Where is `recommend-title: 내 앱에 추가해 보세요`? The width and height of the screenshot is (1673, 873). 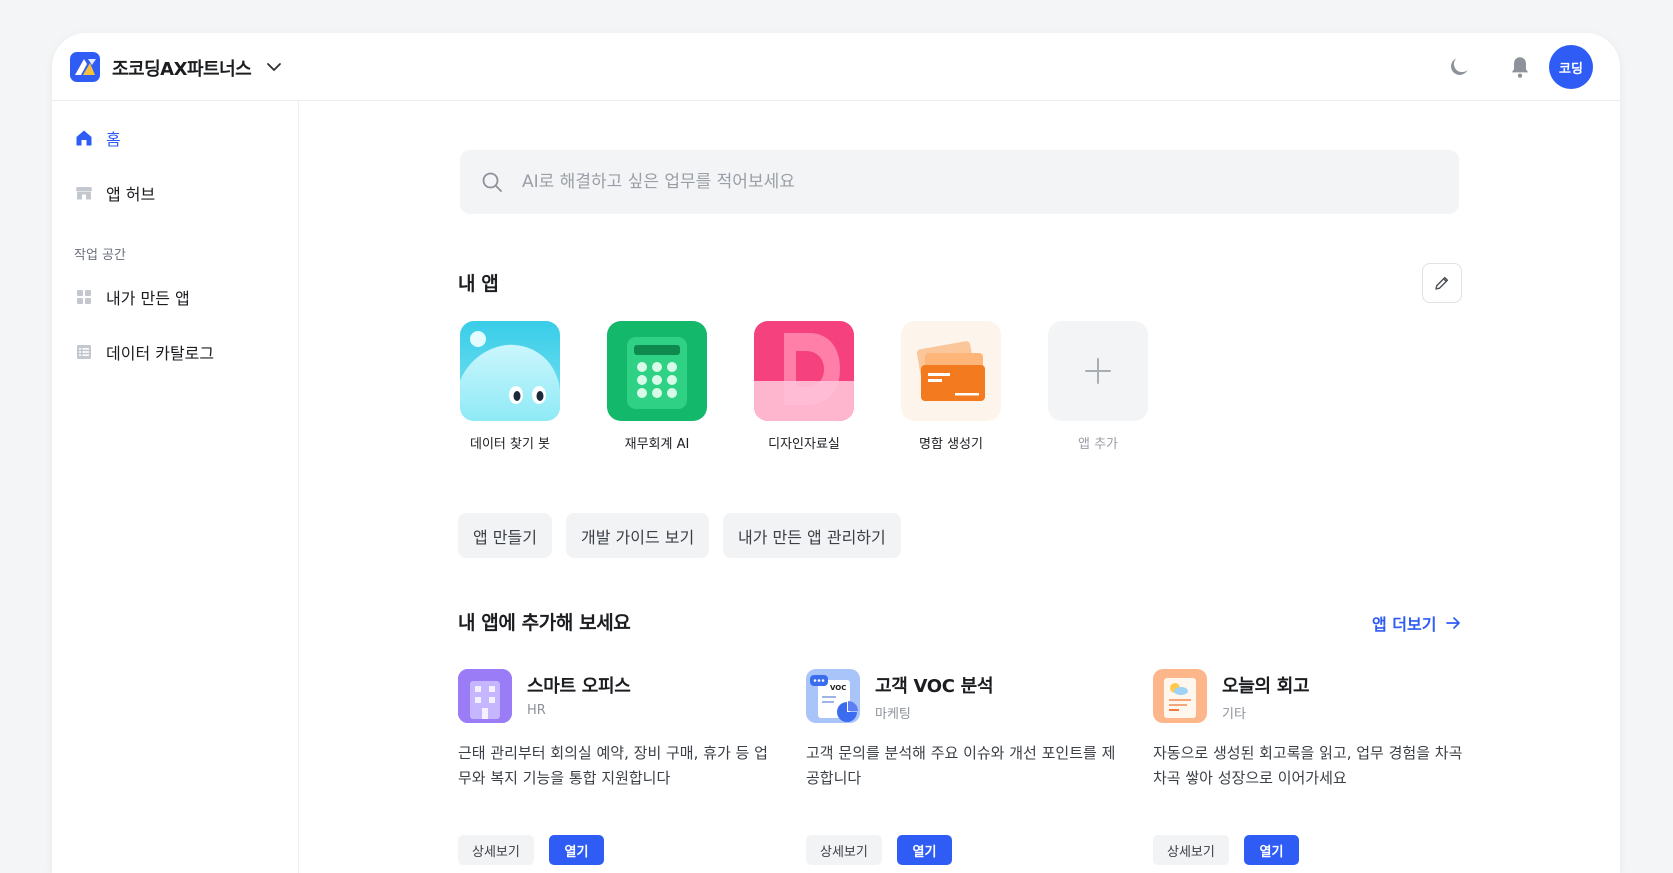
recommend-title: 내 앱에 추가해 보세요 is located at coordinates (544, 623).